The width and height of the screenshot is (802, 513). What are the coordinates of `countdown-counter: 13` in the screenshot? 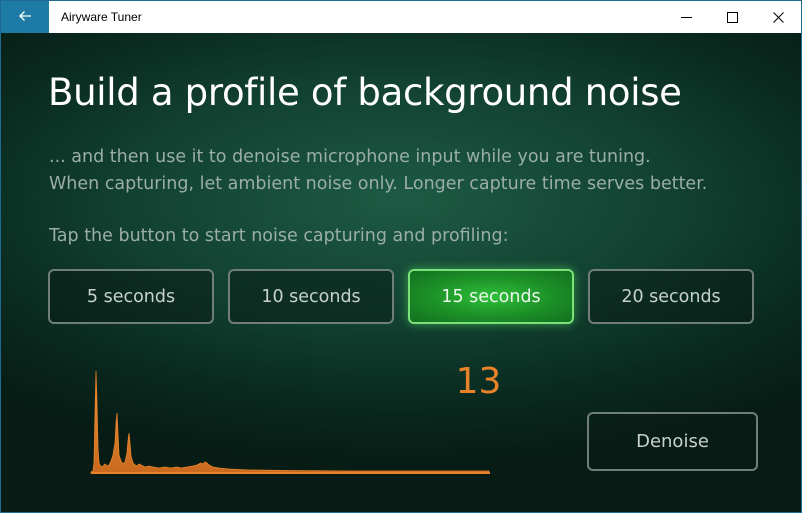 It's located at (478, 381).